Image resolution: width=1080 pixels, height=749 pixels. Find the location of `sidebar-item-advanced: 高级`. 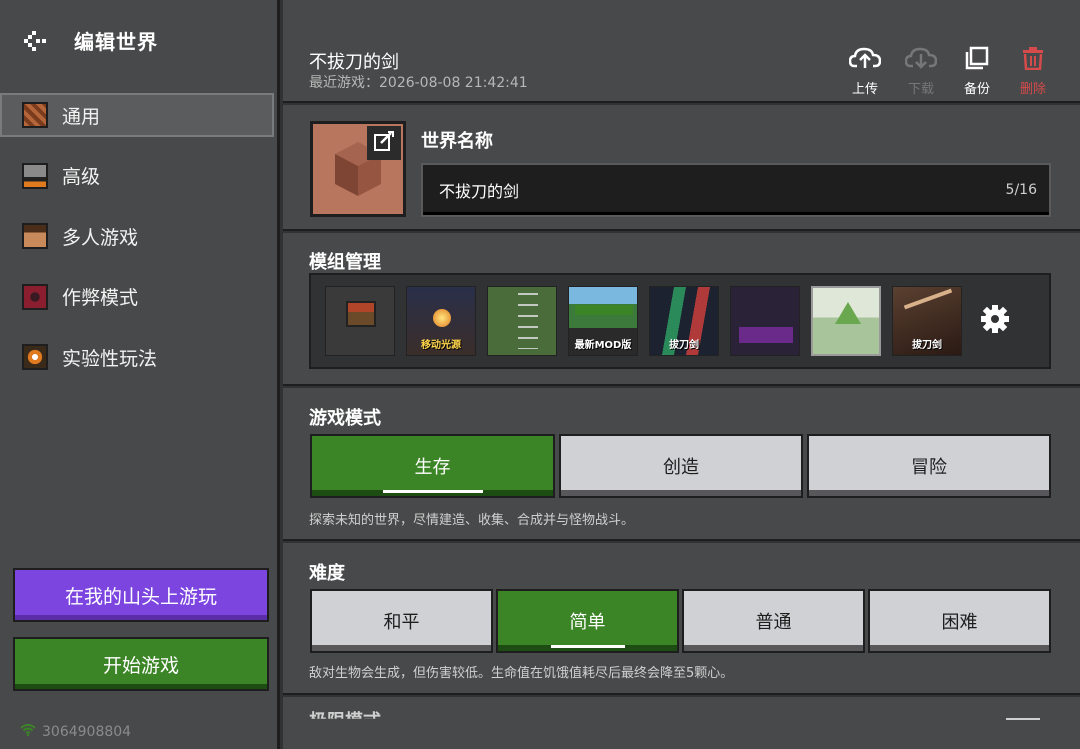

sidebar-item-advanced: 高级 is located at coordinates (138, 176).